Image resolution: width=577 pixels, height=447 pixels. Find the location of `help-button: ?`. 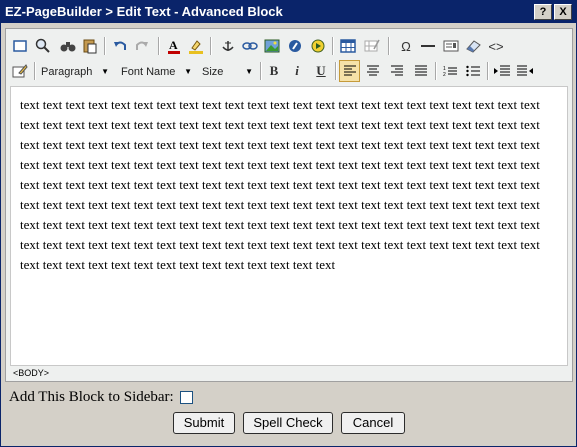

help-button: ? is located at coordinates (543, 12).